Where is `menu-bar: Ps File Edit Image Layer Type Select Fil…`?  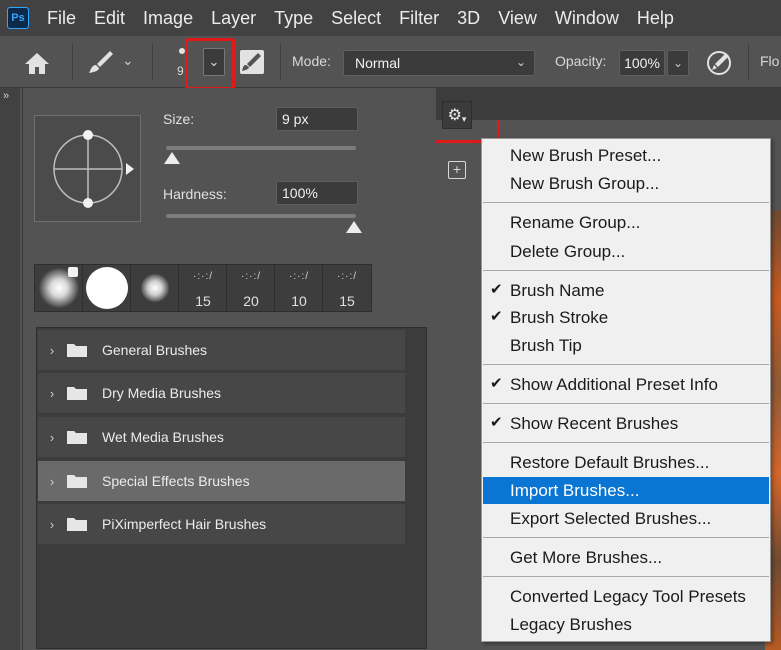
menu-bar: Ps File Edit Image Layer Type Select Fil… is located at coordinates (390, 18).